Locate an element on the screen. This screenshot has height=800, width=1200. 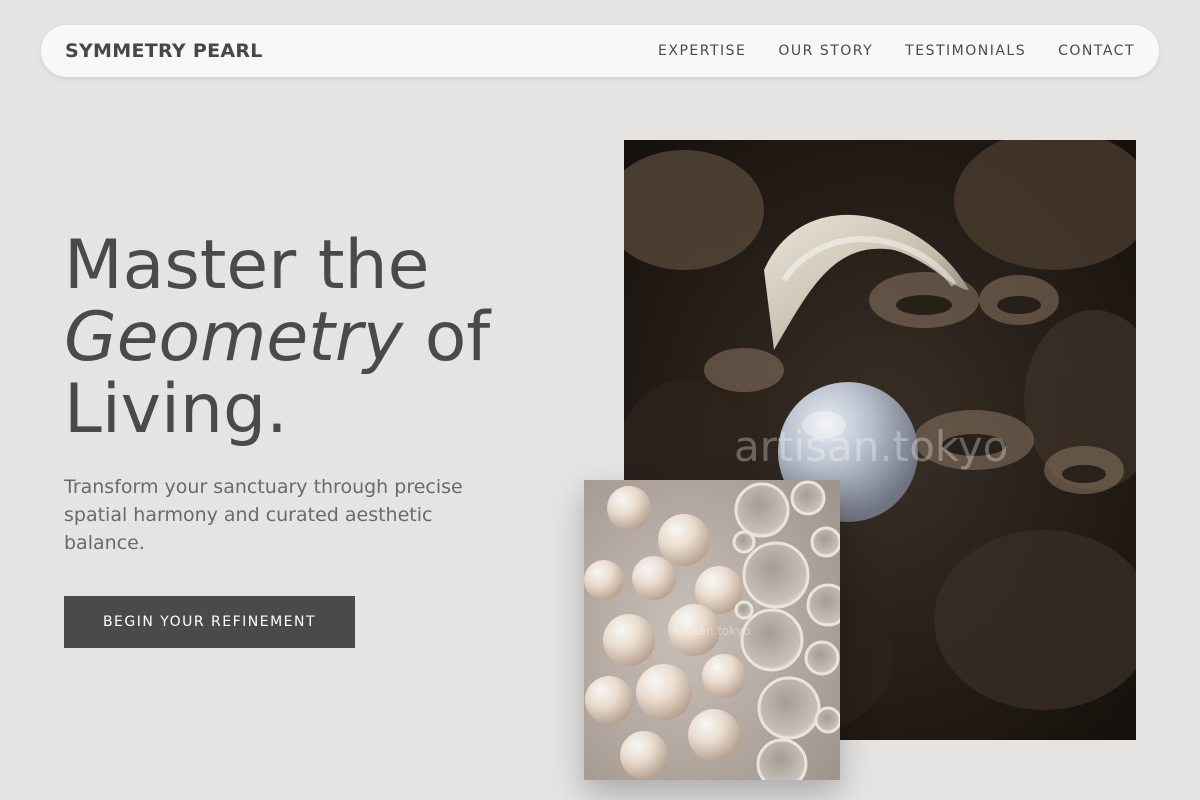
nav-link-our-story: OUR STORY is located at coordinates (825, 51).